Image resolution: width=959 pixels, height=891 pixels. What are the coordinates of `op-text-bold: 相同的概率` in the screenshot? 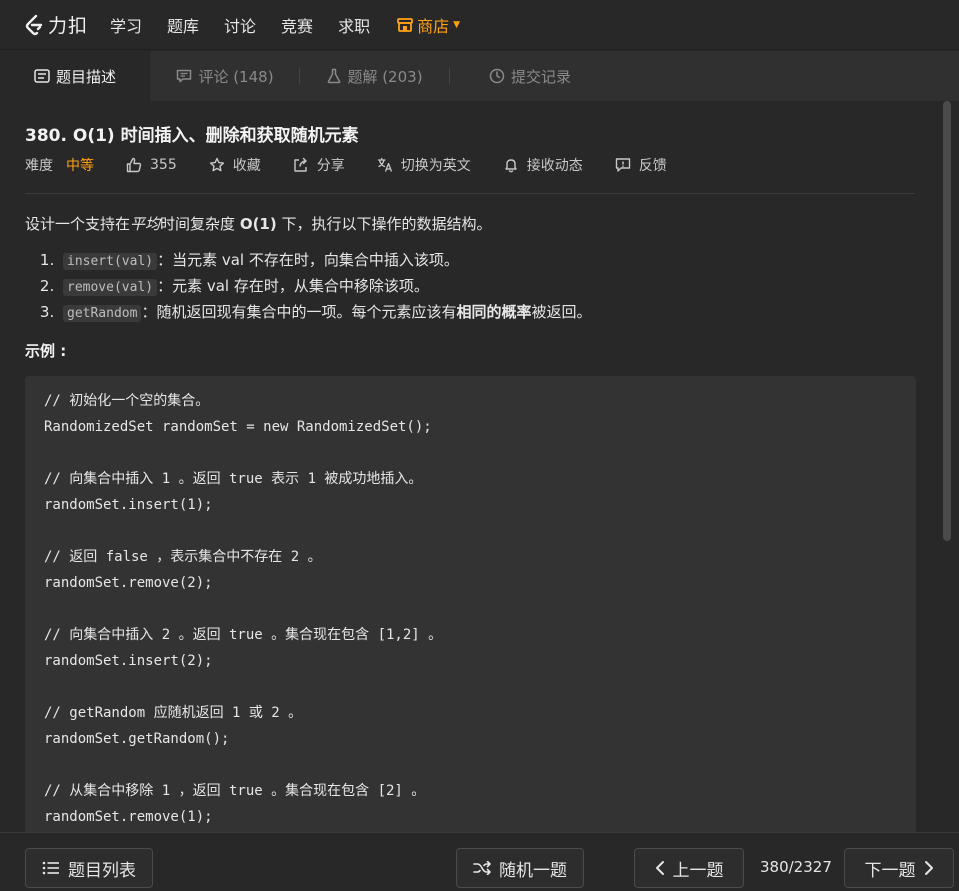 It's located at (494, 312).